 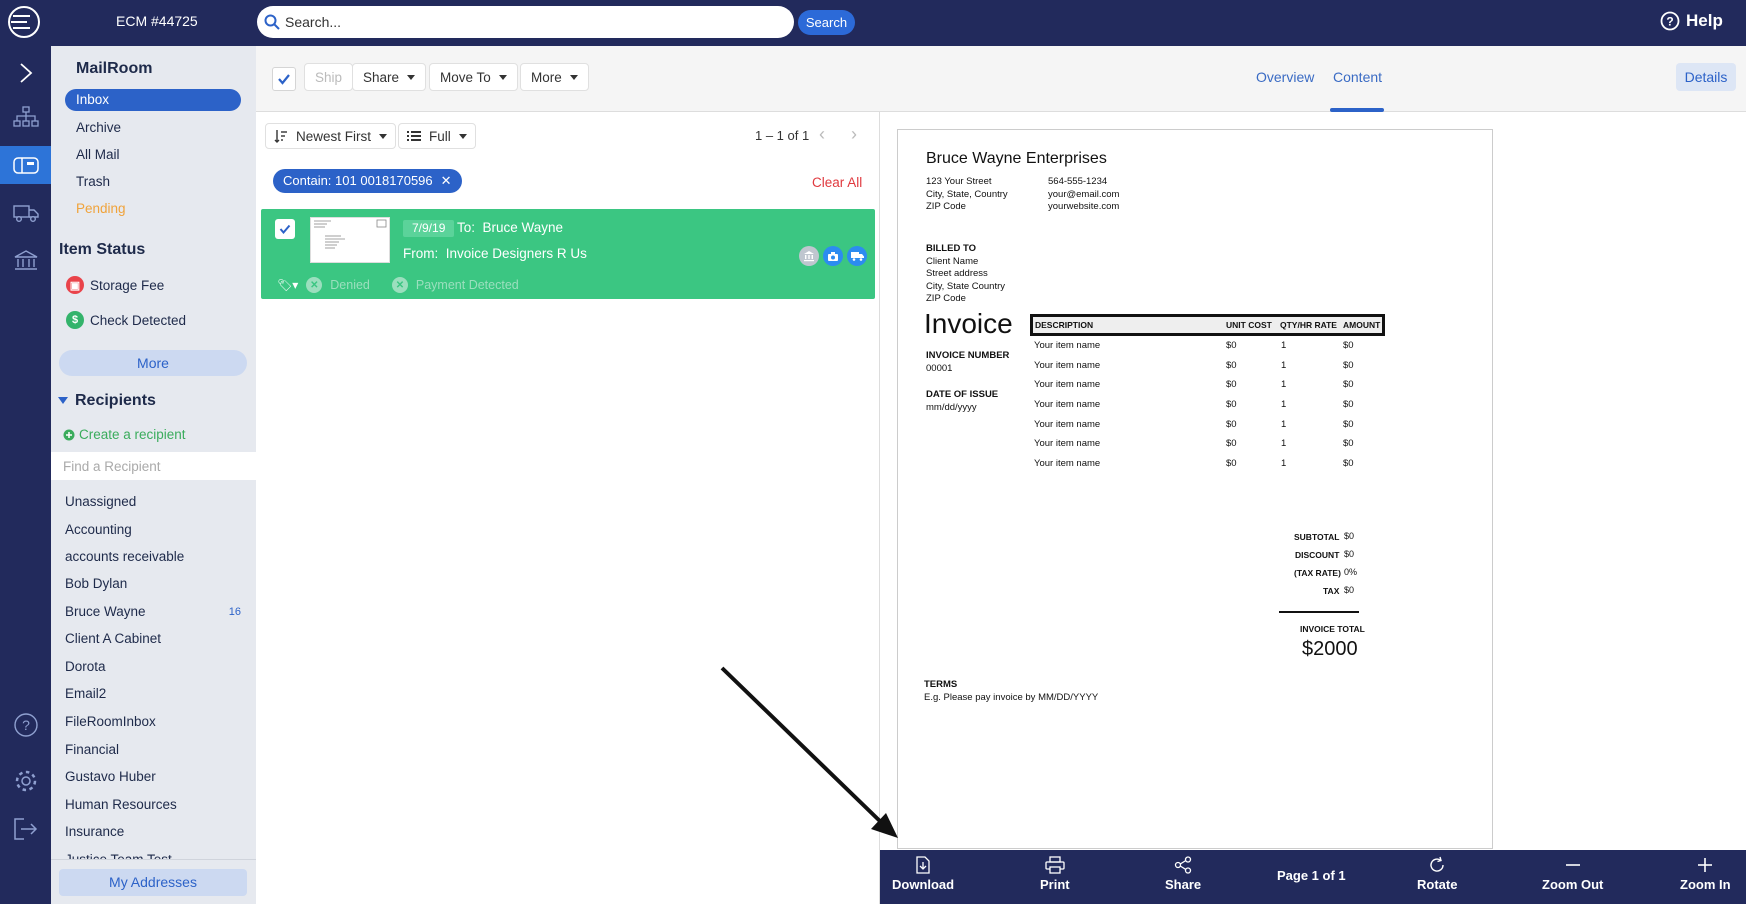 I want to click on tab-content: Content, so click(x=1357, y=77).